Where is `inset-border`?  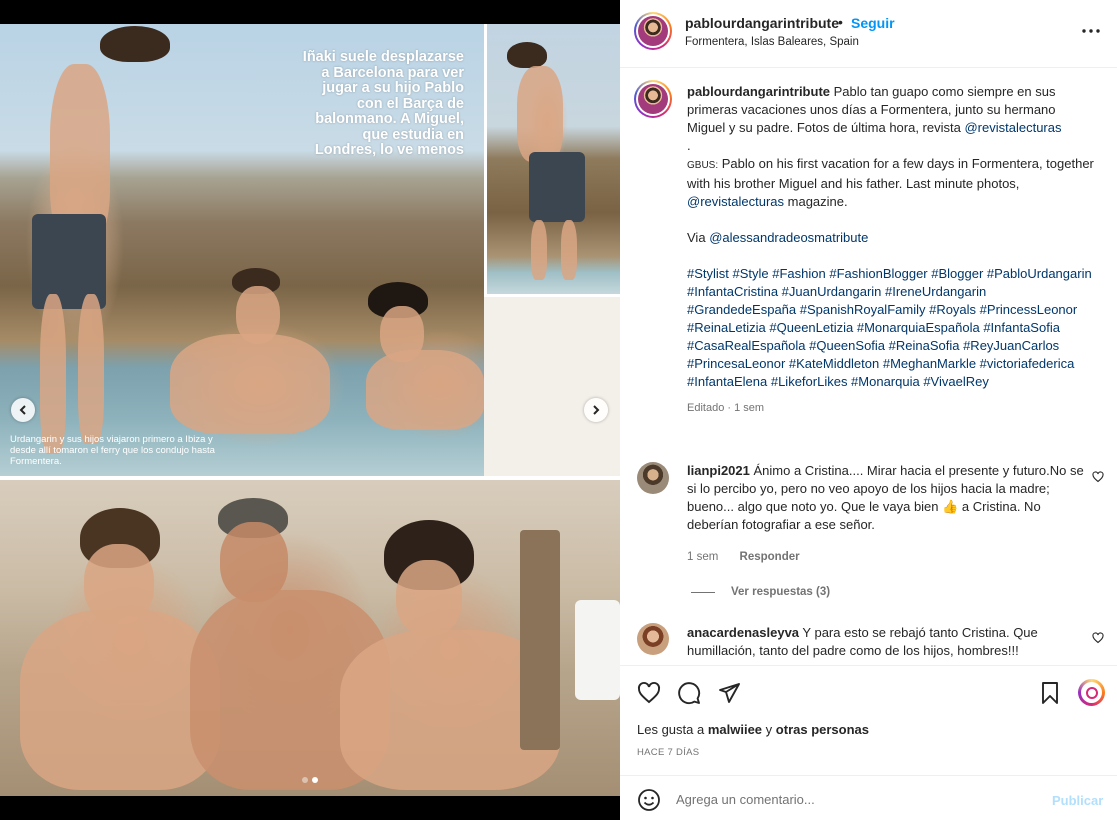 inset-border is located at coordinates (485, 160).